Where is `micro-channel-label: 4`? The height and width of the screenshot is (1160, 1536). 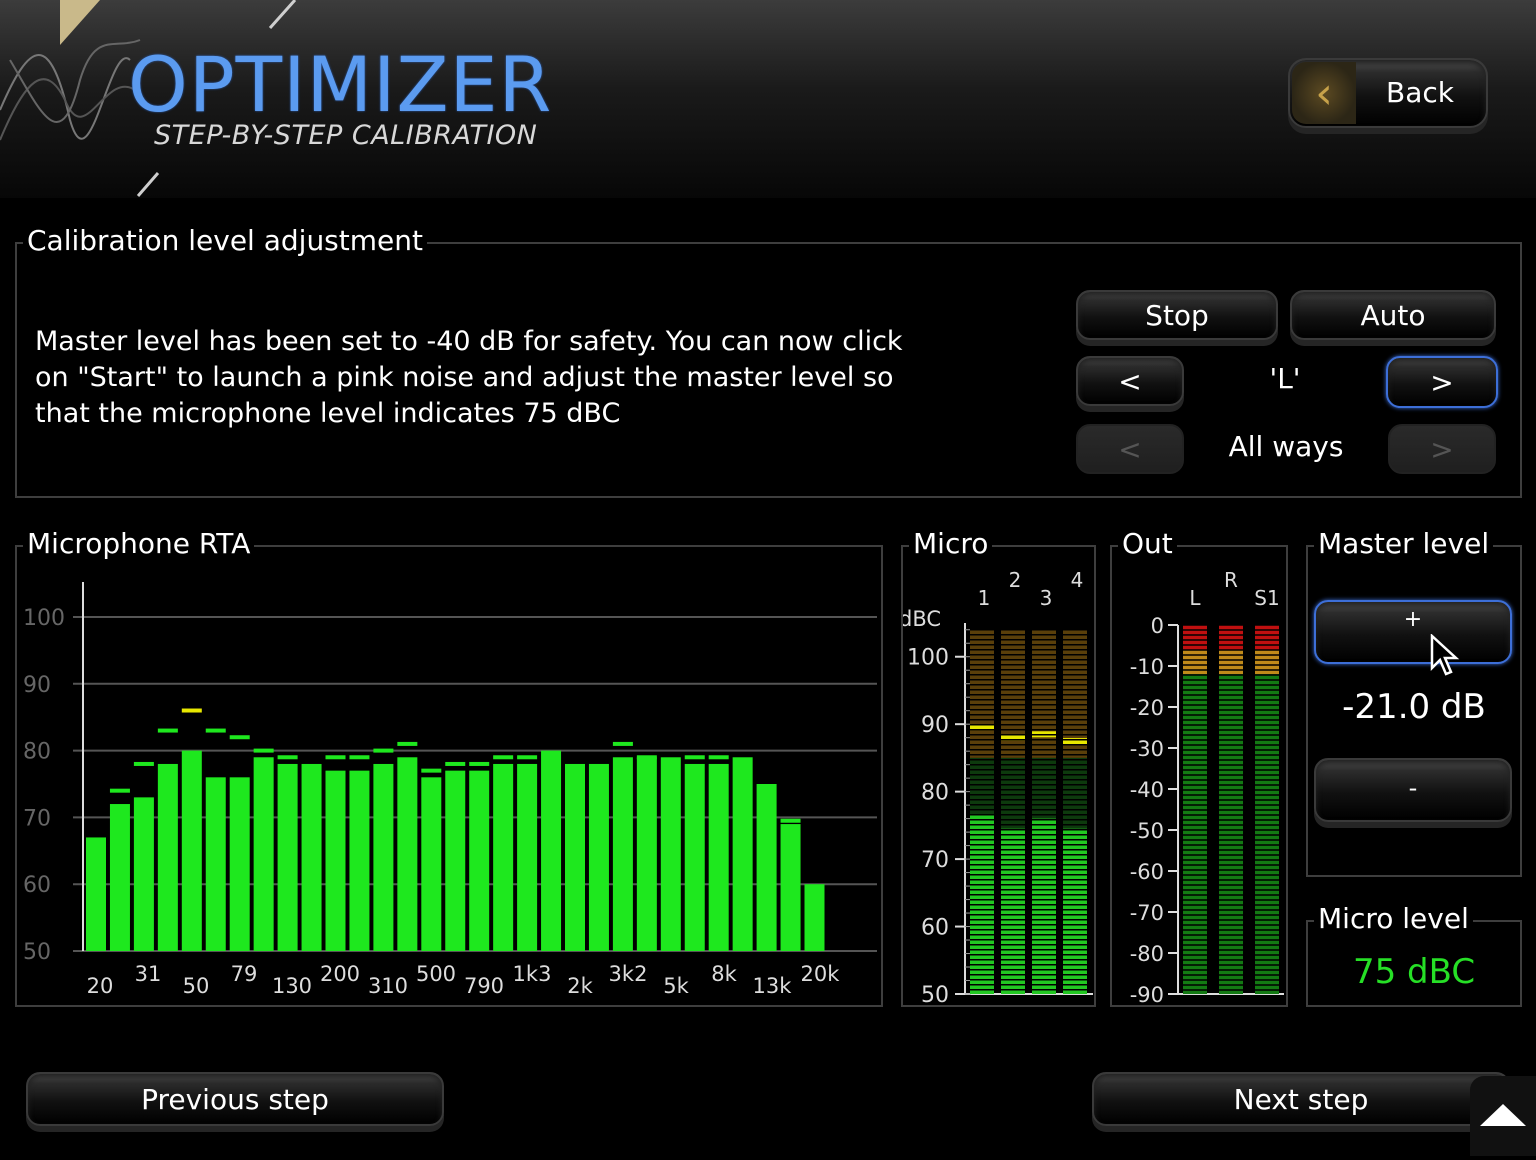 micro-channel-label: 4 is located at coordinates (1077, 580).